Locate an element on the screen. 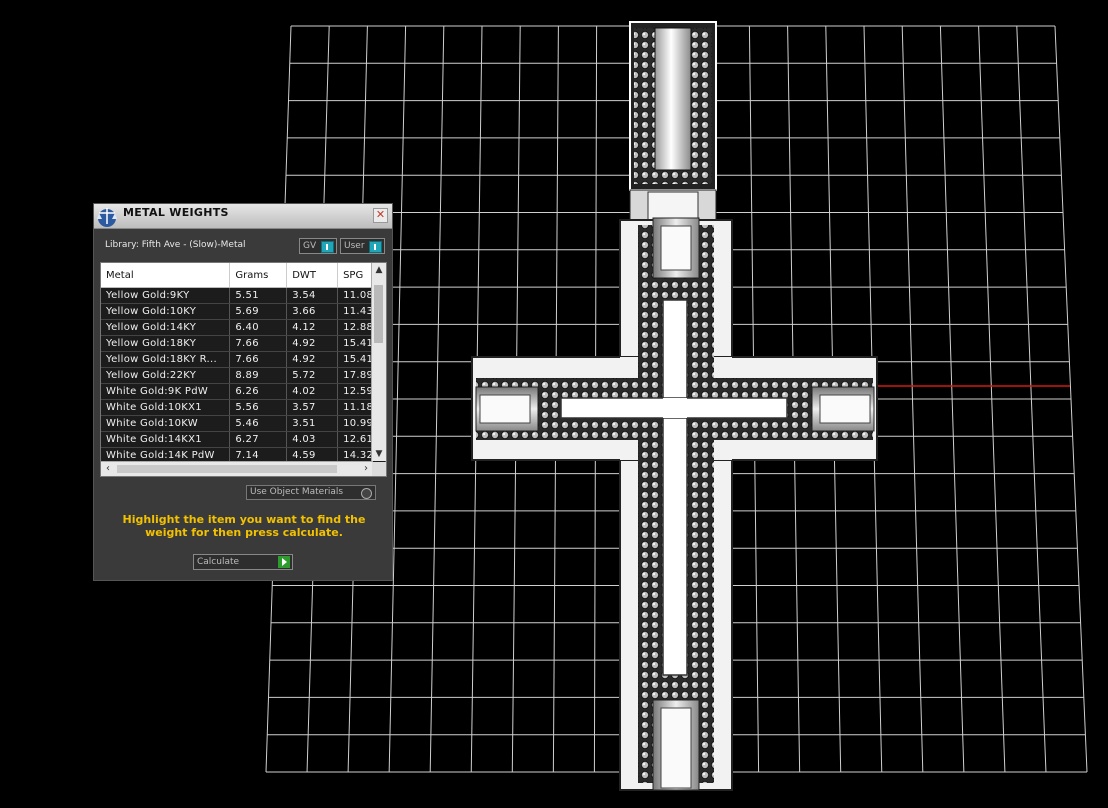 Image resolution: width=1108 pixels, height=808 pixels. table-cell: 3.66 is located at coordinates (312, 311).